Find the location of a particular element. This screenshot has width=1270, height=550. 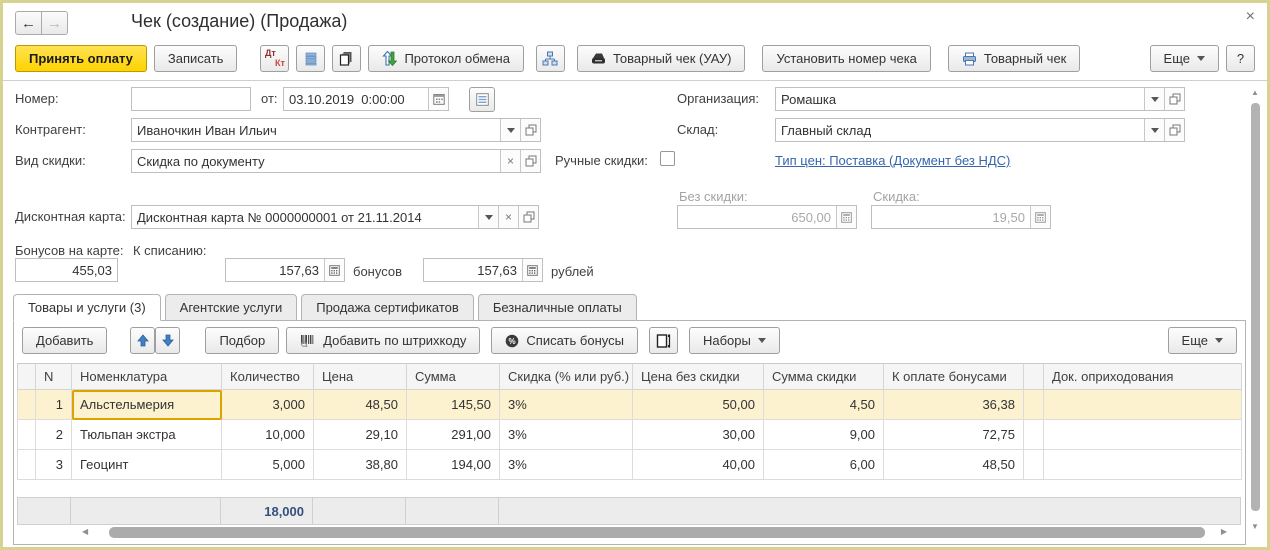

bonus-writeoff-input: 157,63 is located at coordinates (285, 270).